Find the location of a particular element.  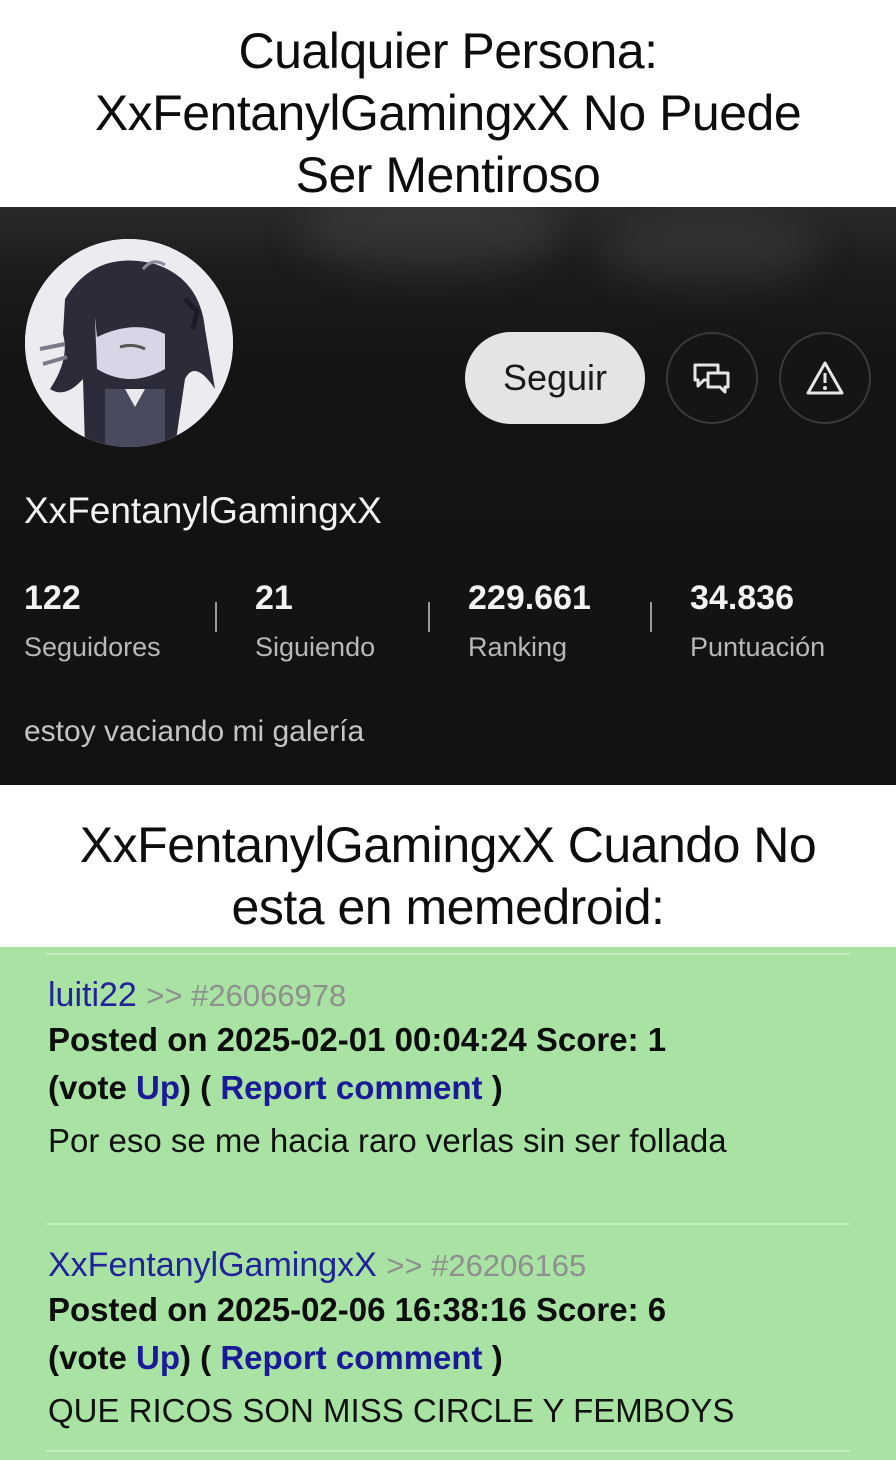

stat-score: 34.836 Puntuación is located at coordinates (757, 621).